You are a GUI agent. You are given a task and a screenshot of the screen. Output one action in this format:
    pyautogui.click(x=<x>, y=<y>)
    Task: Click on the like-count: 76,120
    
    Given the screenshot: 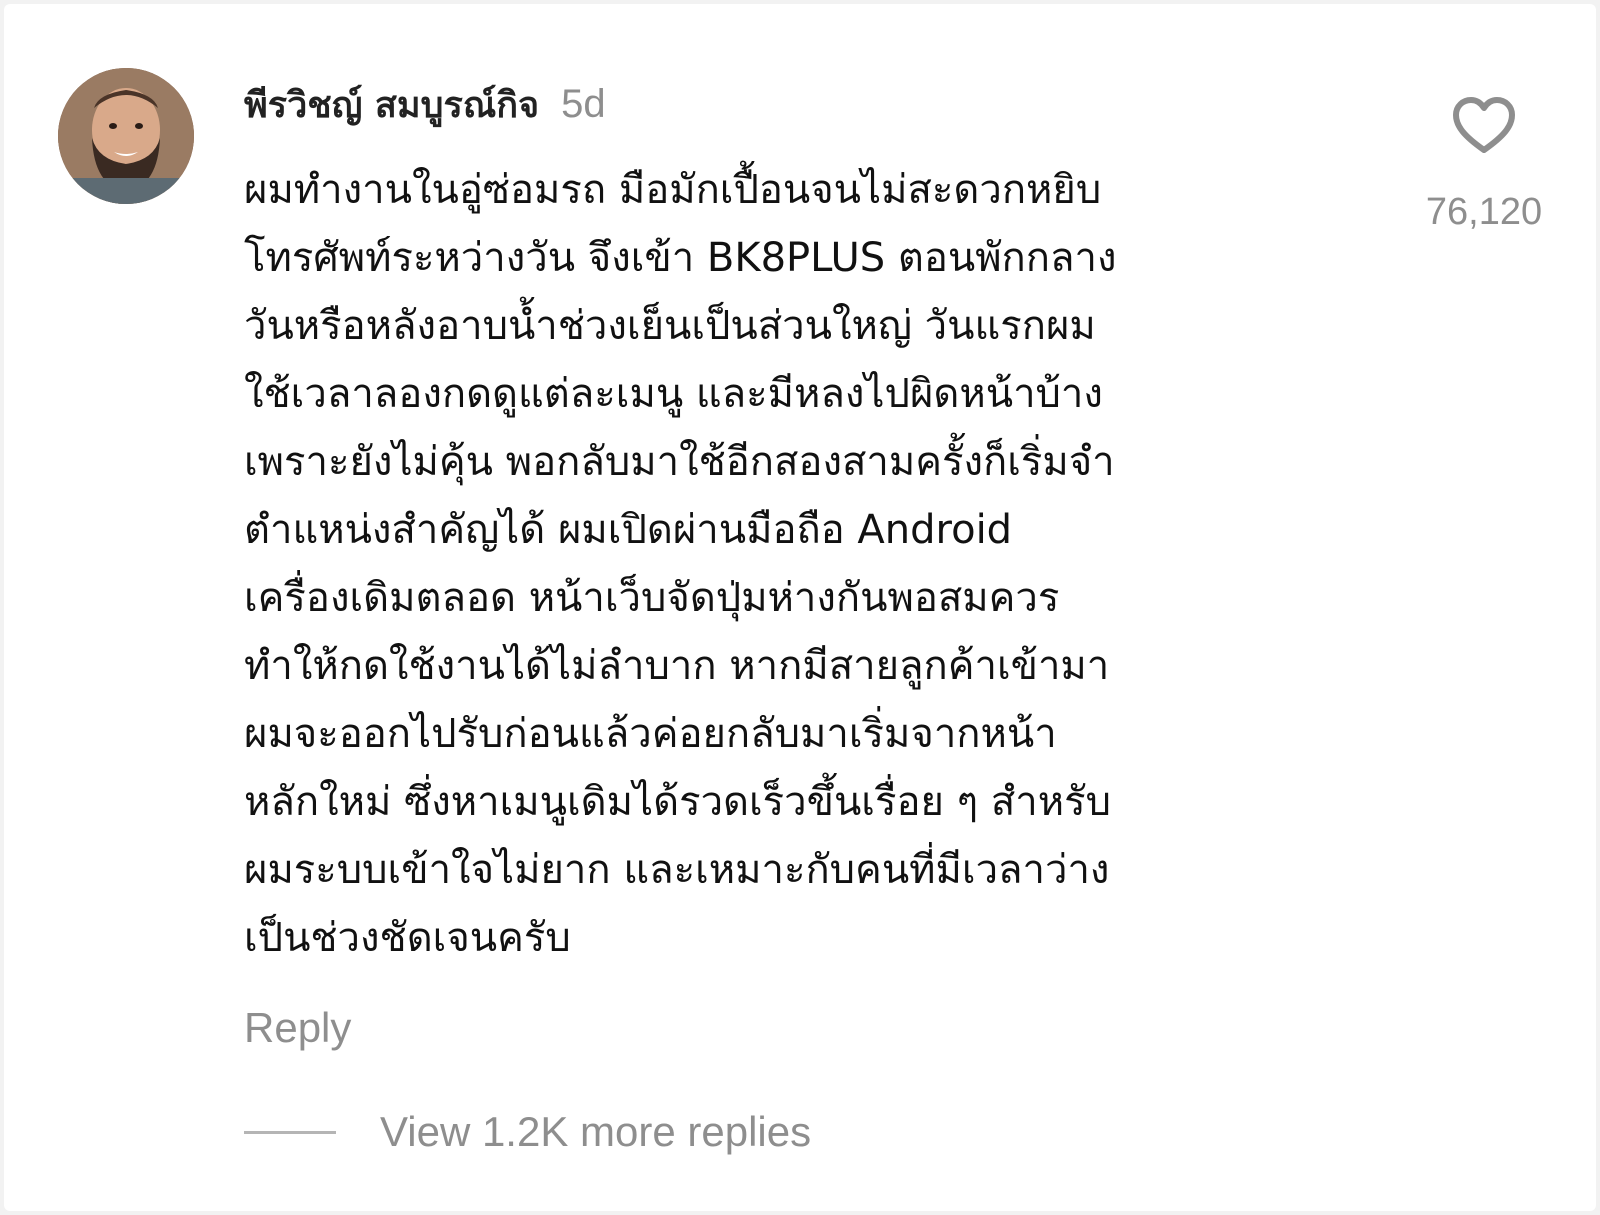 What is the action you would take?
    pyautogui.click(x=1484, y=212)
    